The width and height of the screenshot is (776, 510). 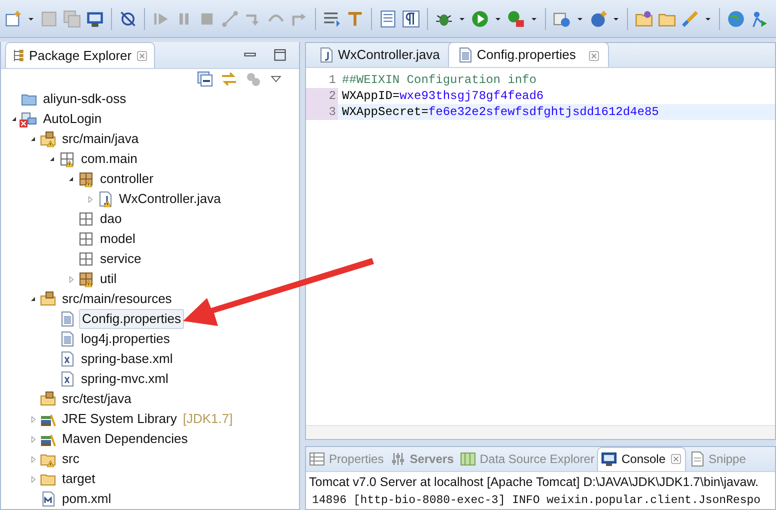 I want to click on tab-label: Package Explorer, so click(x=80, y=55).